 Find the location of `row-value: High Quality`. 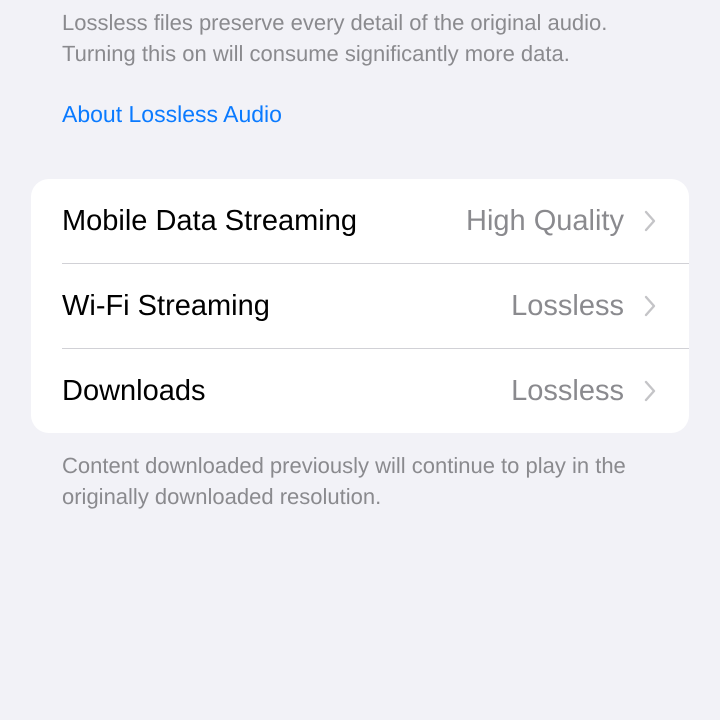

row-value: High Quality is located at coordinates (545, 221).